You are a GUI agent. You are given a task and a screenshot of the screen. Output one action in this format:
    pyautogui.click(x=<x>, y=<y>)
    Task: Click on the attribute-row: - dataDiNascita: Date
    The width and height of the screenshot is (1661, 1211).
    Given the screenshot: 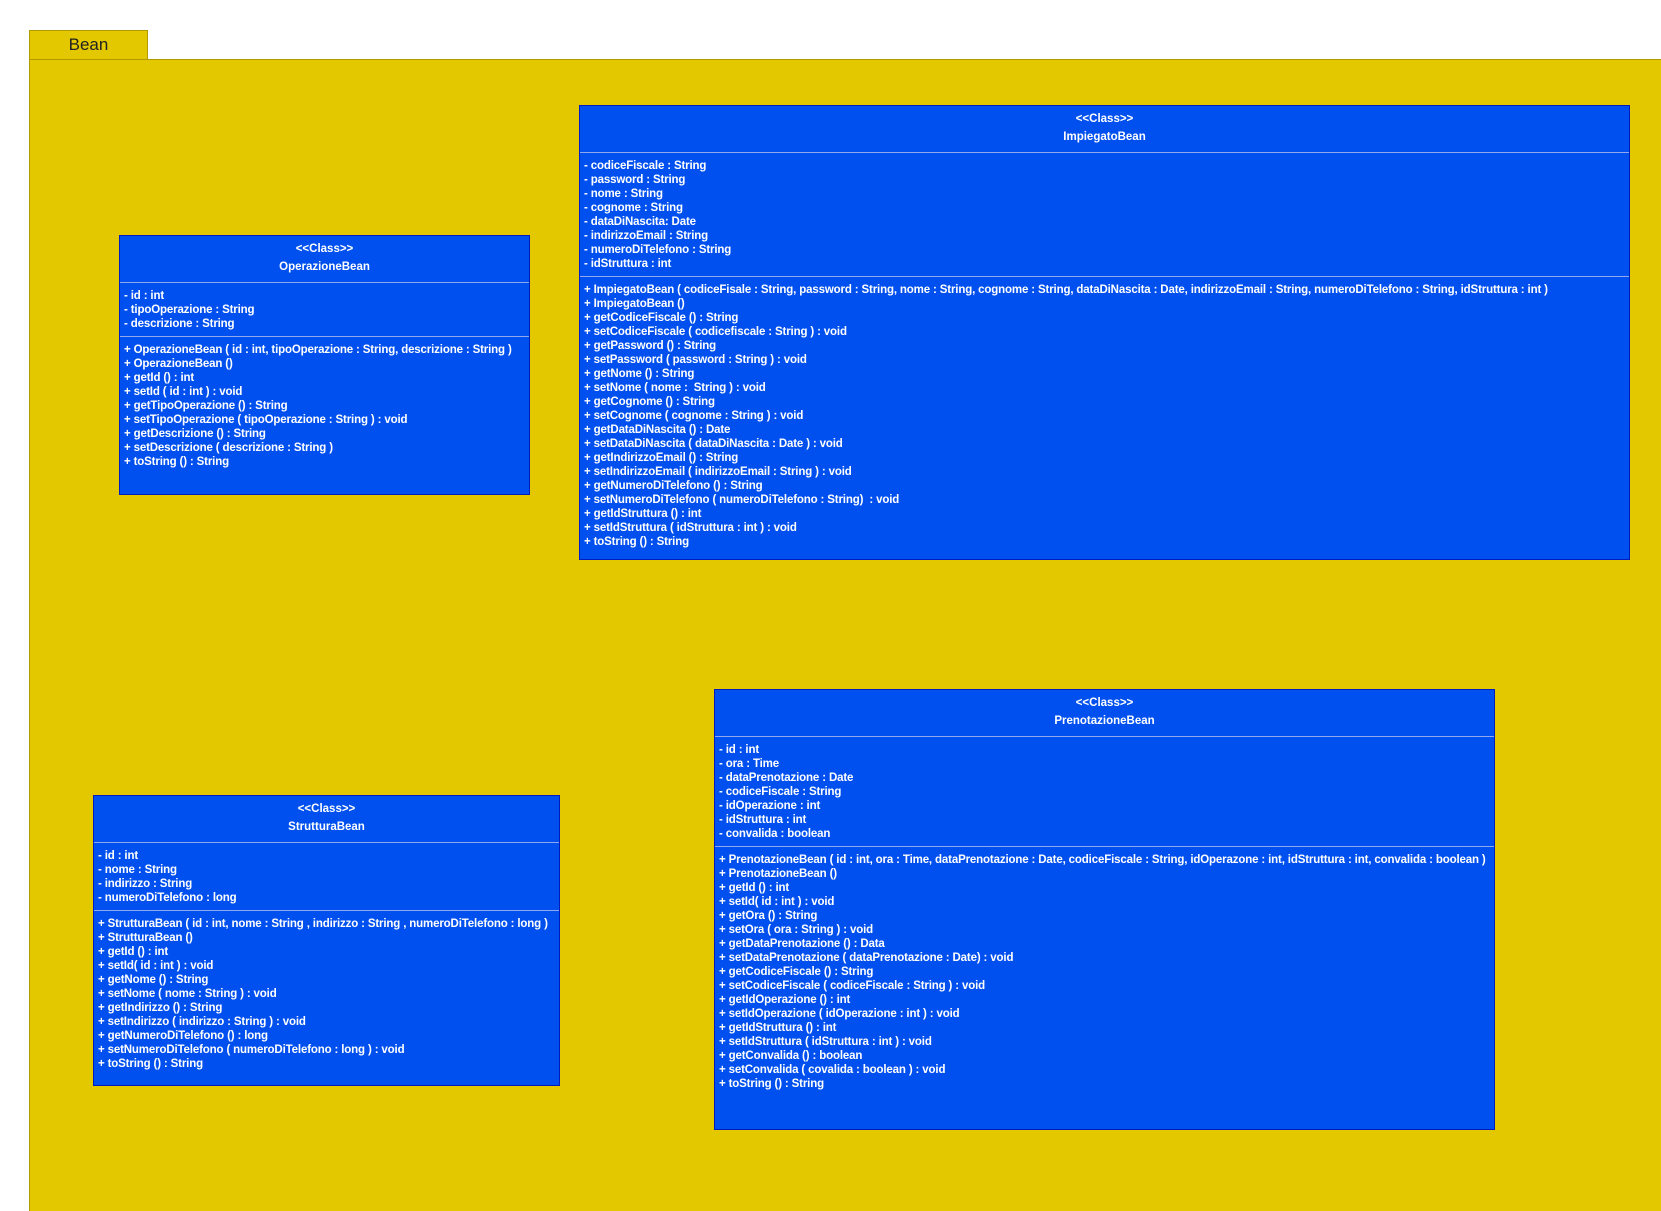 What is the action you would take?
    pyautogui.click(x=640, y=222)
    